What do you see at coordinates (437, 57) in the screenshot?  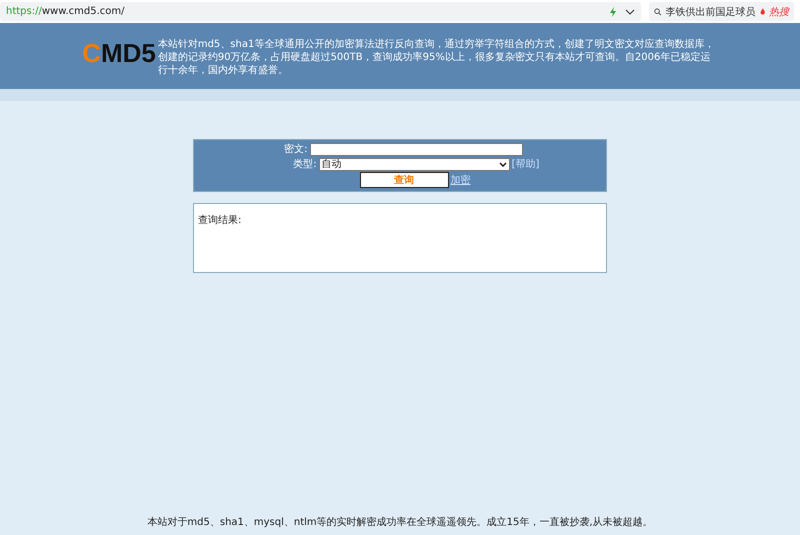 I see `site-description: 本站针对md5、sha1等全球通用公开的加密算法进行反向查询，通过穷举字符组合的方式，创建了明文密文对应查询数据库，创建的记录约90万亿条，占用硬盘超过500TB，查询成功率95%以上，很多复杂密文只有本站才可查询。自2006年已稳定运行十余年，国内外享有盛誉。` at bounding box center [437, 57].